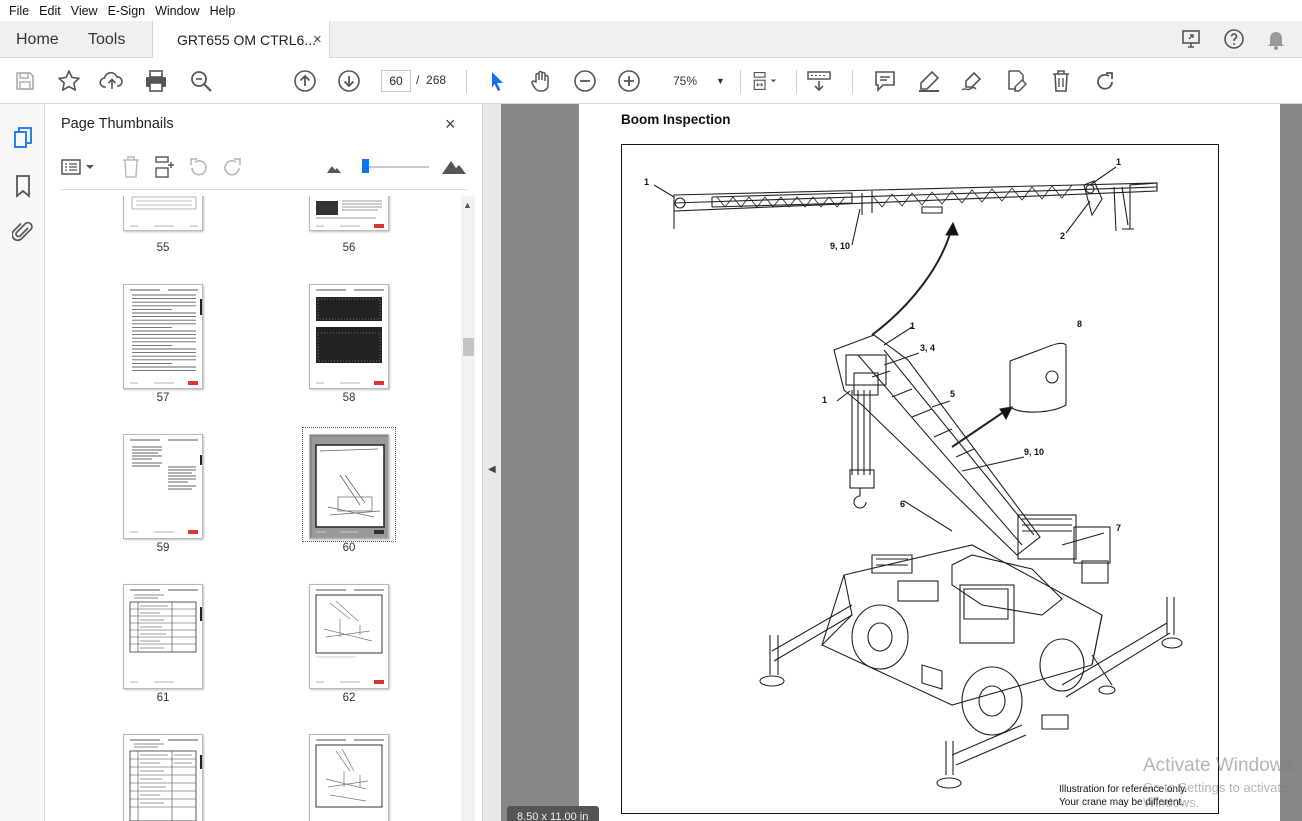  I want to click on delete-pages-icon, so click(131, 169).